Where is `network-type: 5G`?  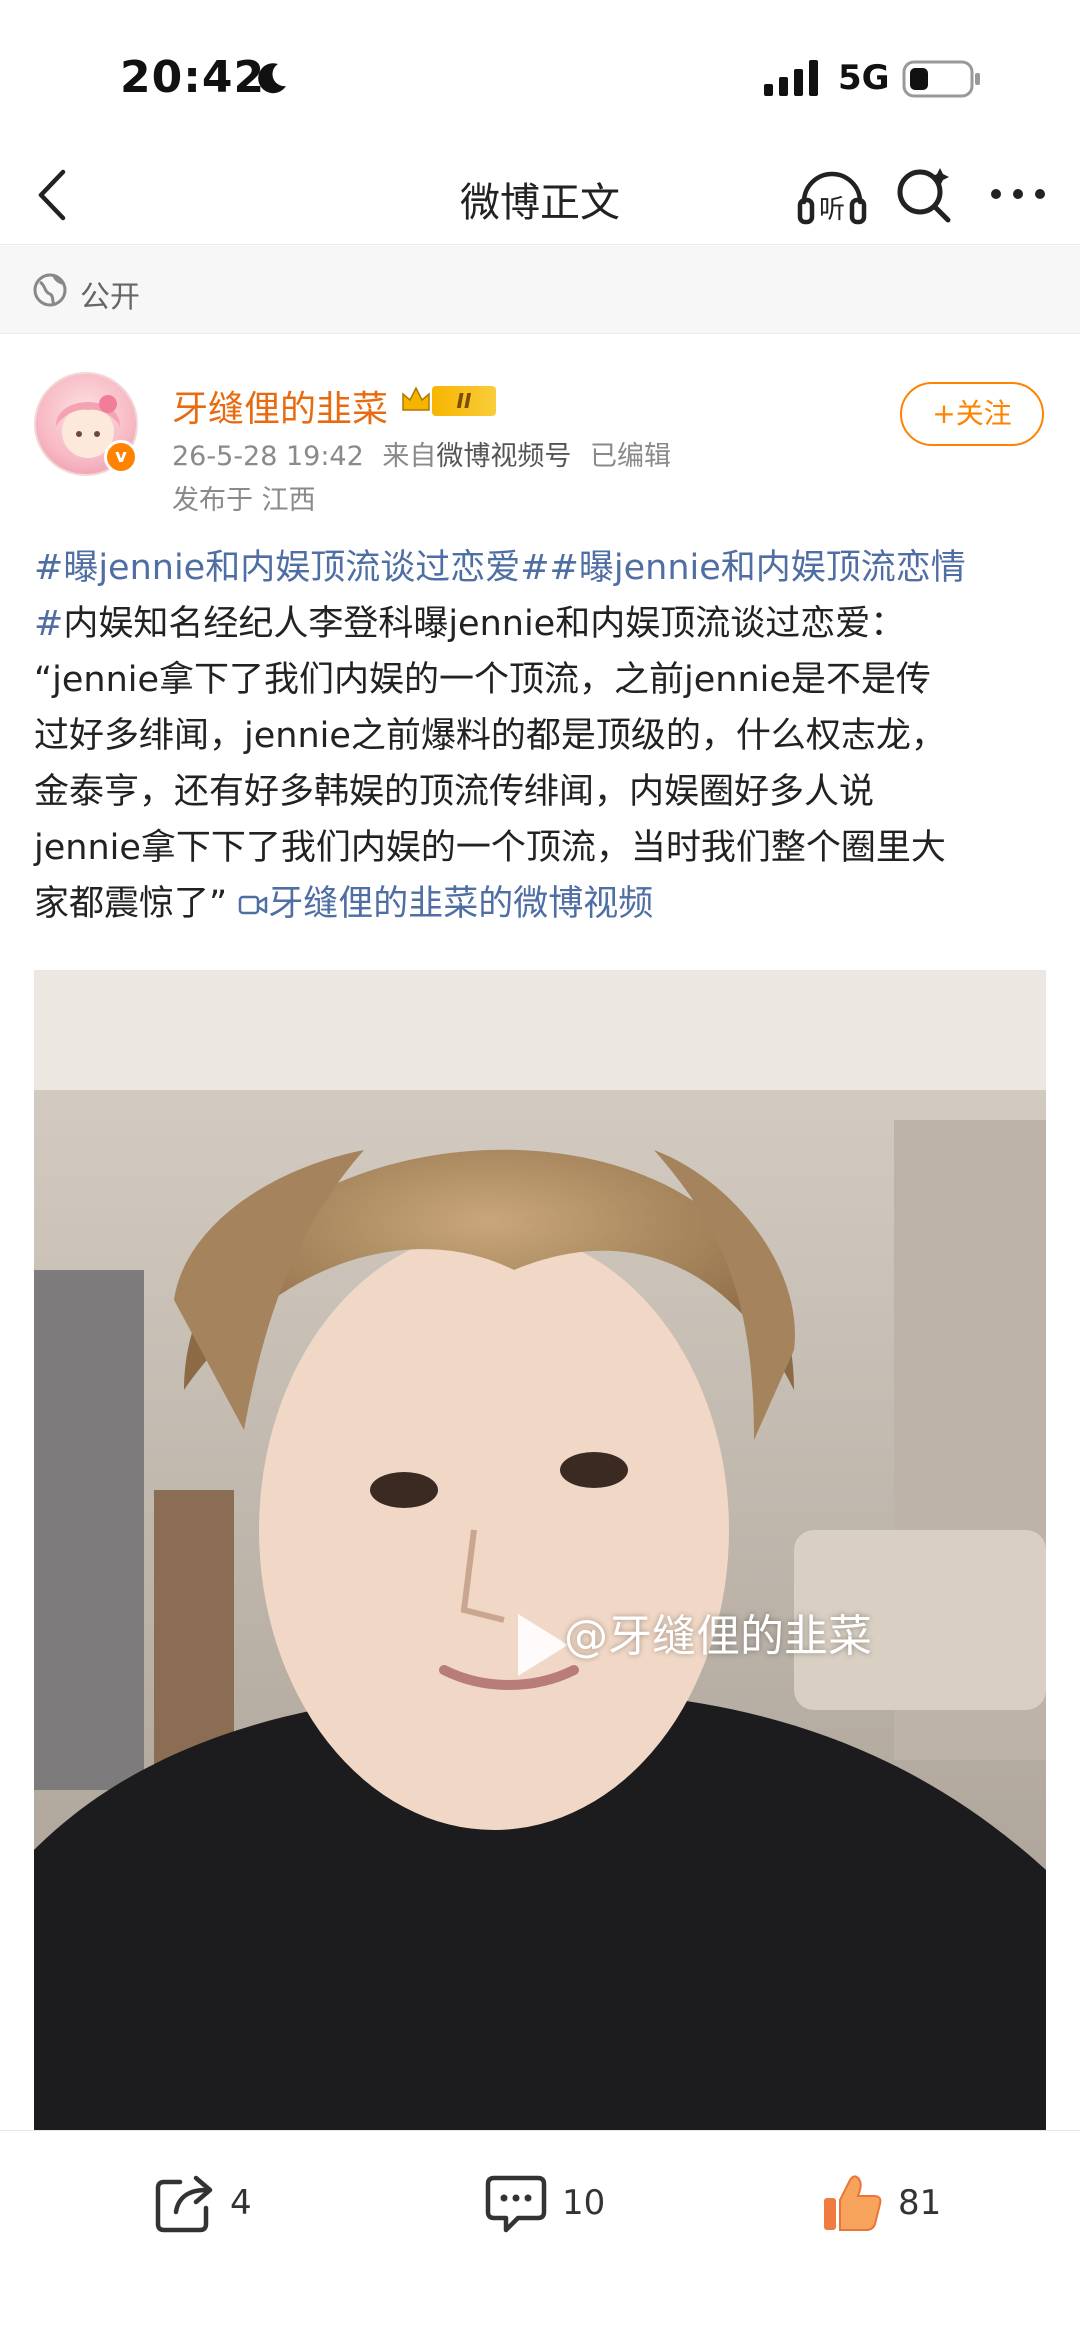 network-type: 5G is located at coordinates (864, 78).